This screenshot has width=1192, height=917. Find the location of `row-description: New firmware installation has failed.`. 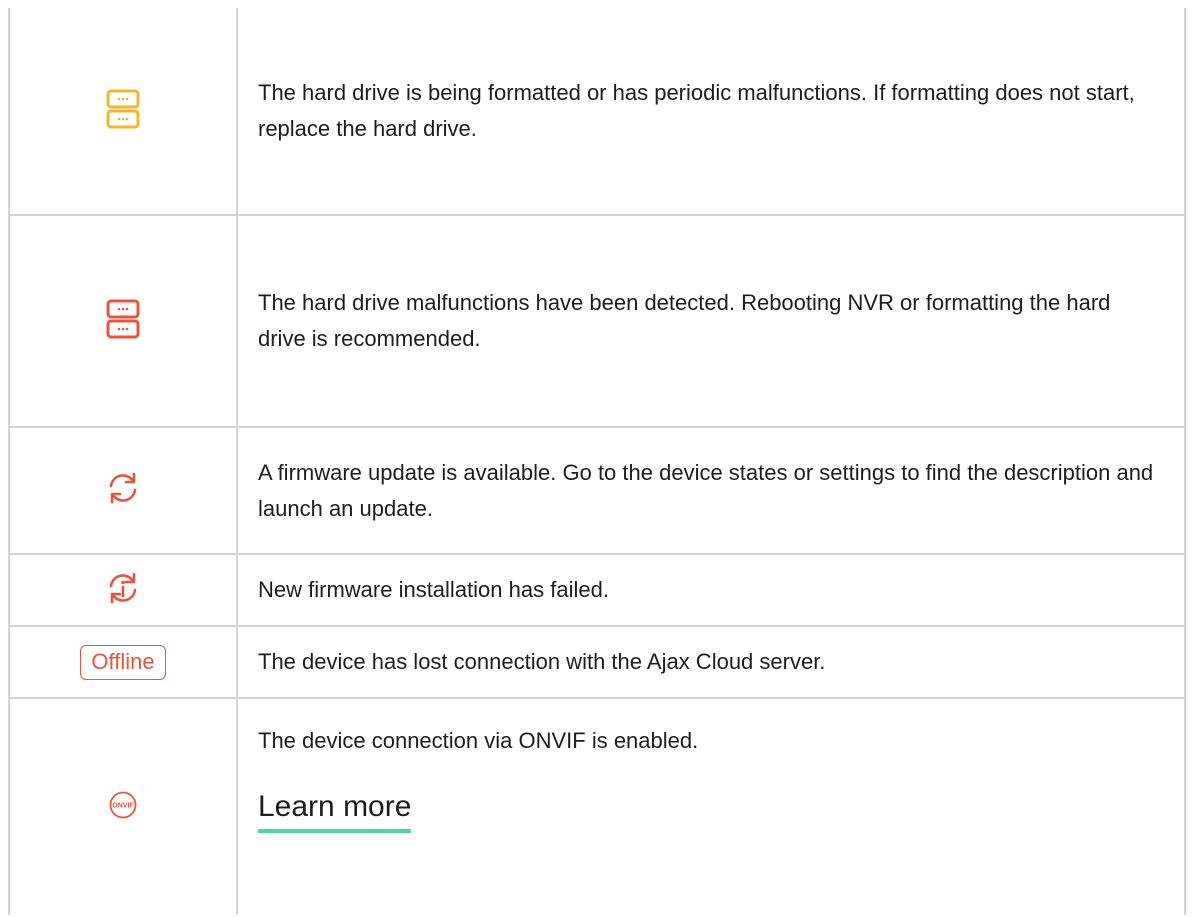

row-description: New firmware installation has failed. is located at coordinates (433, 589).